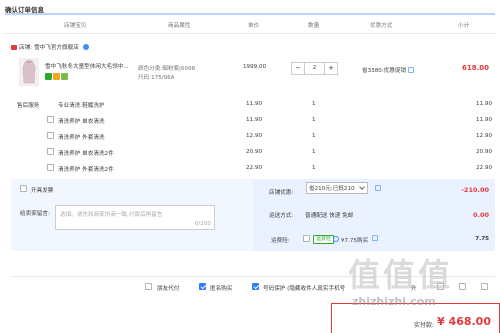 This screenshot has width=500, height=333. What do you see at coordinates (281, 193) in the screenshot?
I see `shop-discount-label: 店铺优惠:` at bounding box center [281, 193].